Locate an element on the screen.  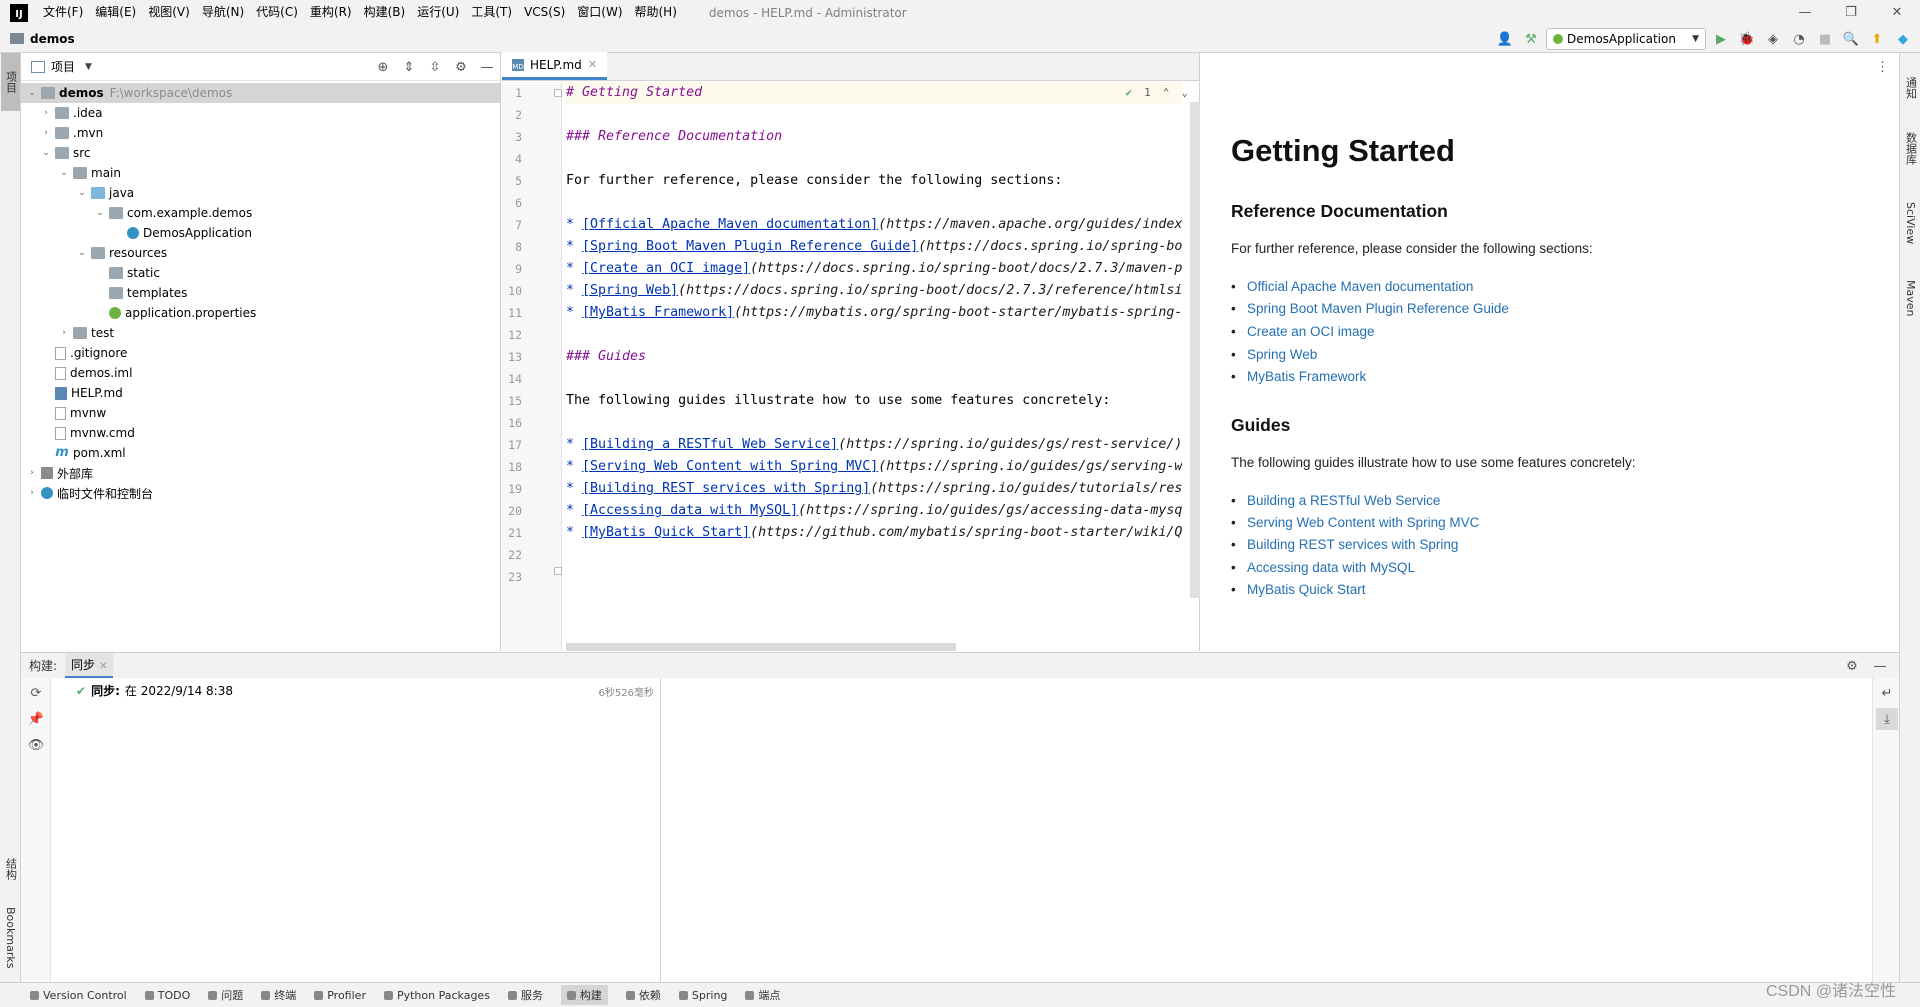
tool-tab-project: 项目 is located at coordinates (10, 82).